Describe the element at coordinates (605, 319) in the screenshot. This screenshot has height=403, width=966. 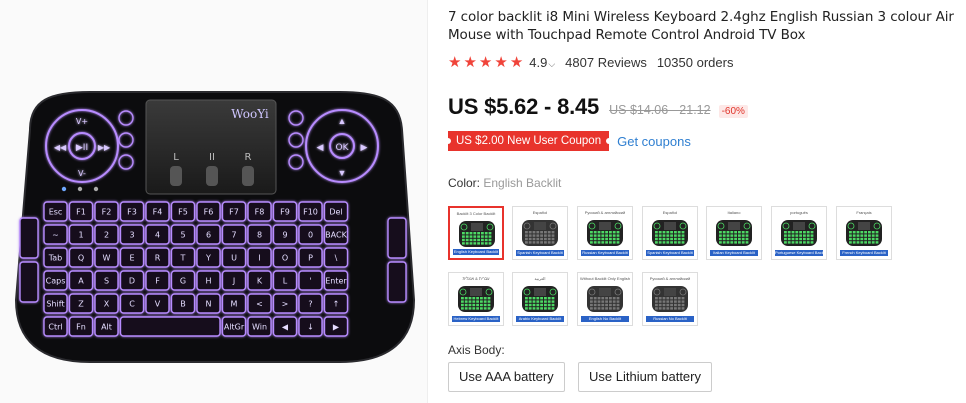
I see `swatch-footer: English No Backlit` at that location.